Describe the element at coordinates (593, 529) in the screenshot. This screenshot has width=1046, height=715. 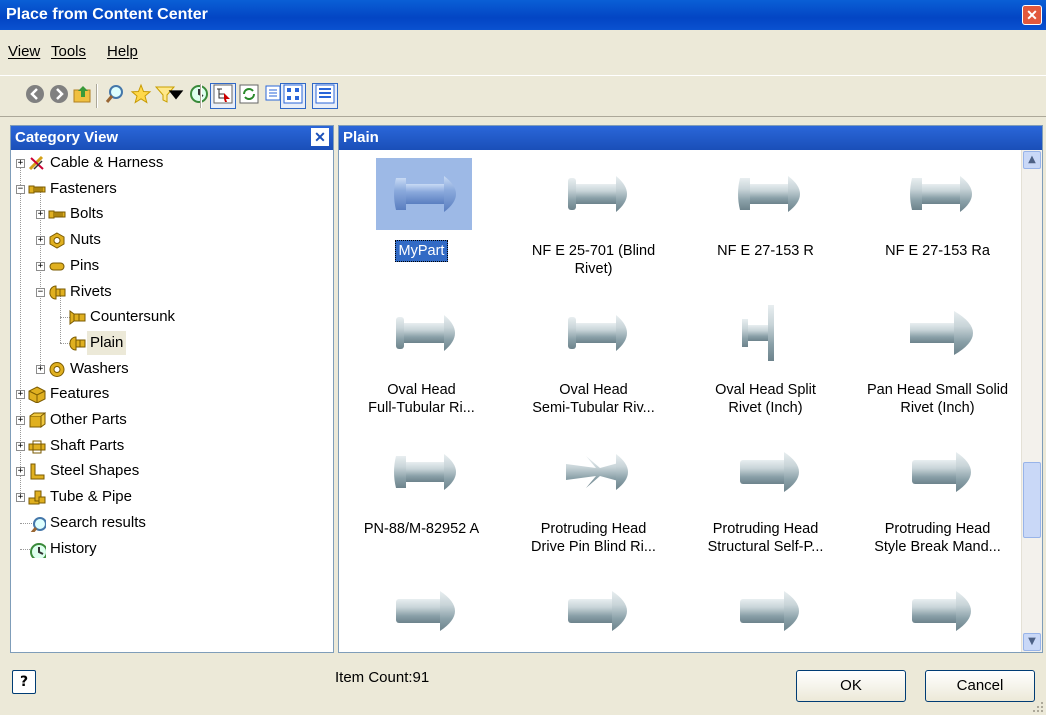
I see `family-item-line1: Protruding Head` at that location.